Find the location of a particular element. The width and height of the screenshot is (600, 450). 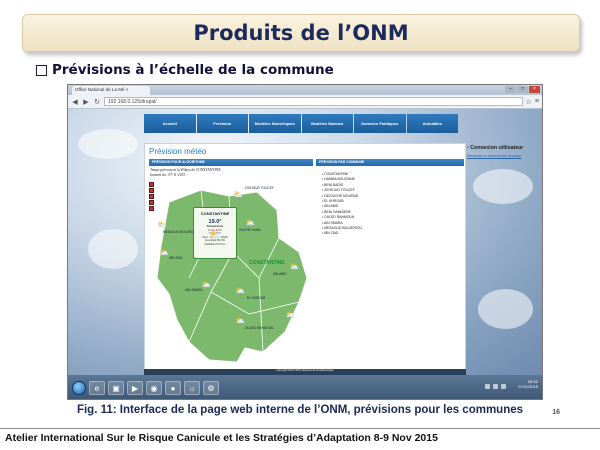

close-button: × is located at coordinates (534, 89).